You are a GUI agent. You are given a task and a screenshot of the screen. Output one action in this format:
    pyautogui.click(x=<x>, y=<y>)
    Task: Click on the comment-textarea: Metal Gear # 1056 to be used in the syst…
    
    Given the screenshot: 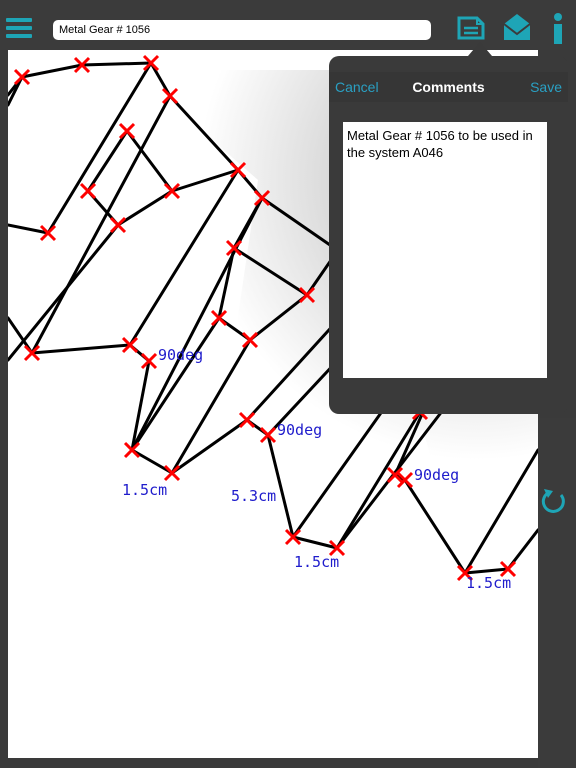 What is the action you would take?
    pyautogui.click(x=445, y=250)
    